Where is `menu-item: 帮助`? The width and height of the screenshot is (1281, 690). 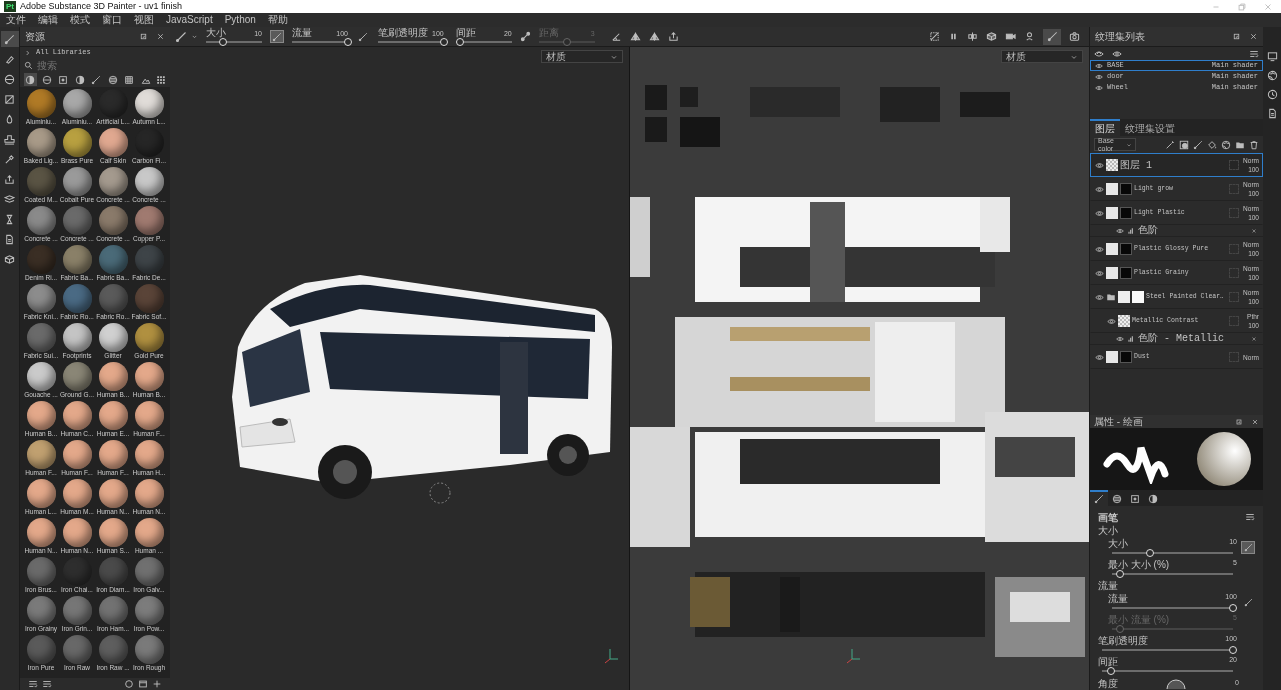 menu-item: 帮助 is located at coordinates (277, 20).